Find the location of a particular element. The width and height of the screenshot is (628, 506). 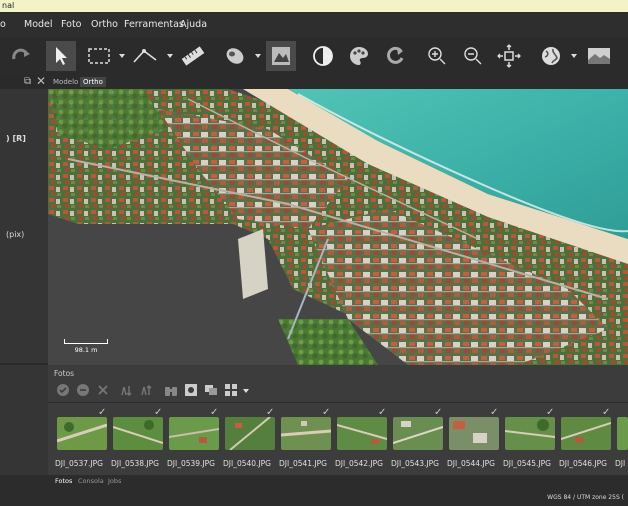

close-panel-icon: ✕ is located at coordinates (41, 81).